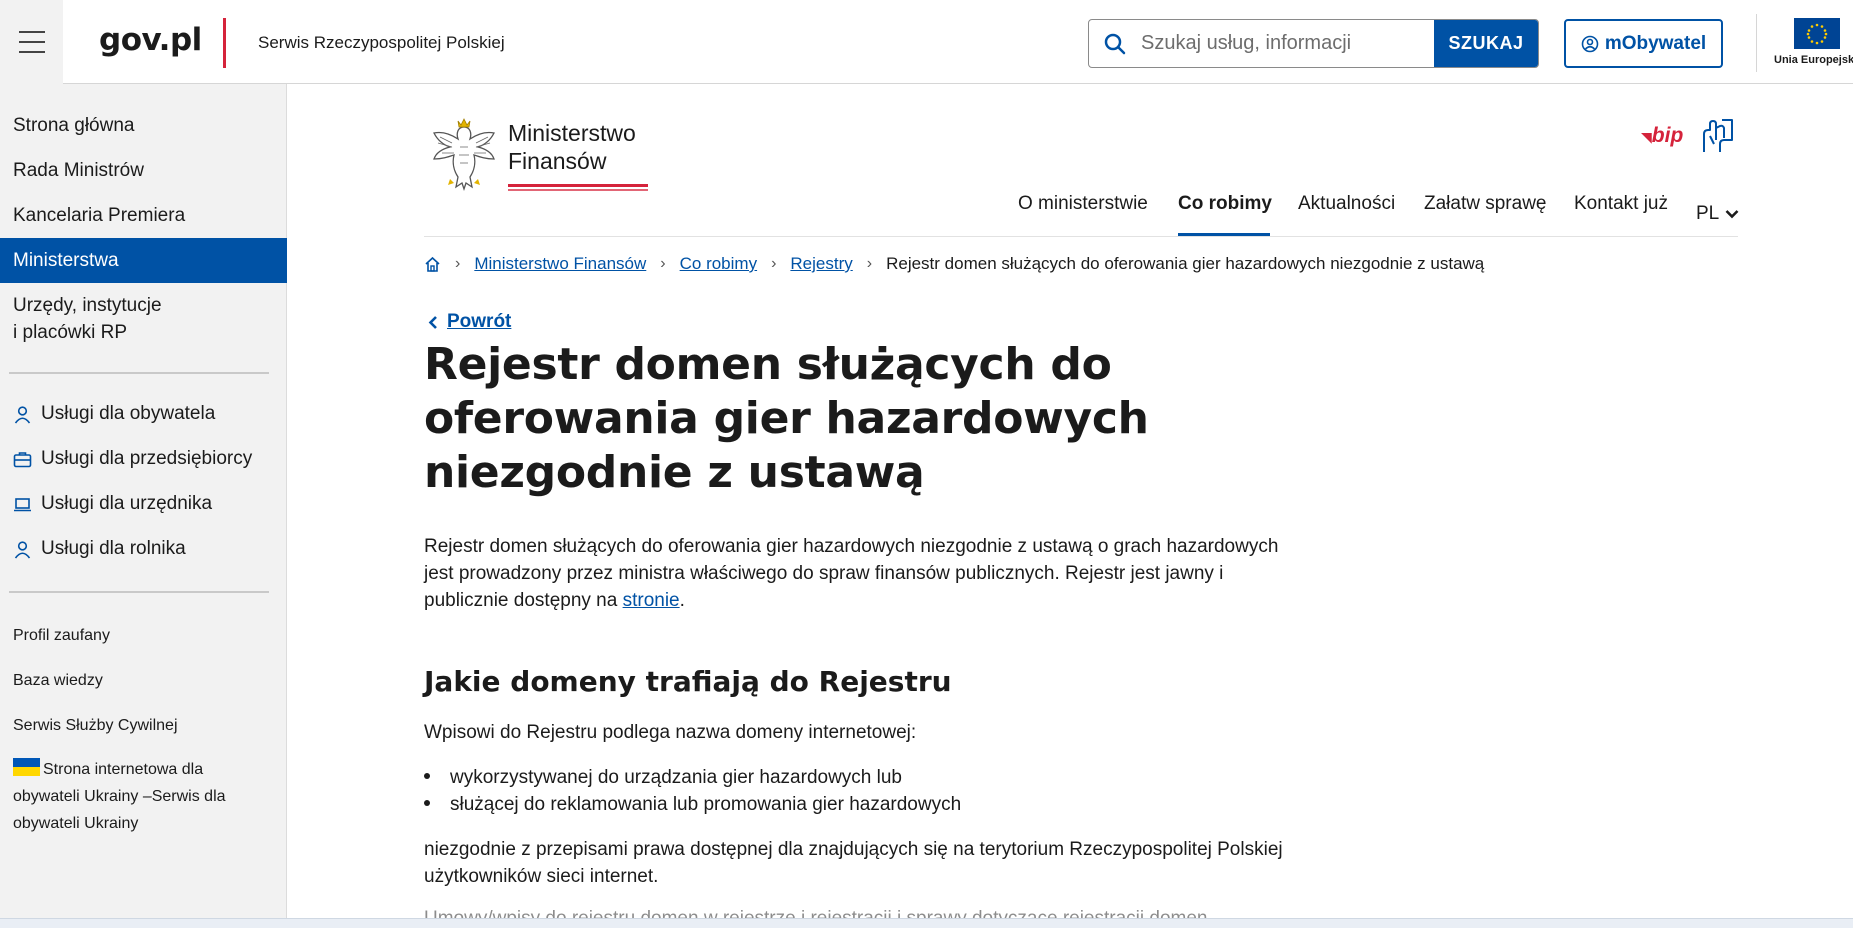 The image size is (1853, 928). I want to click on sidebar-item-urzedy-line1: Urzędy, instytucje, so click(87, 305).